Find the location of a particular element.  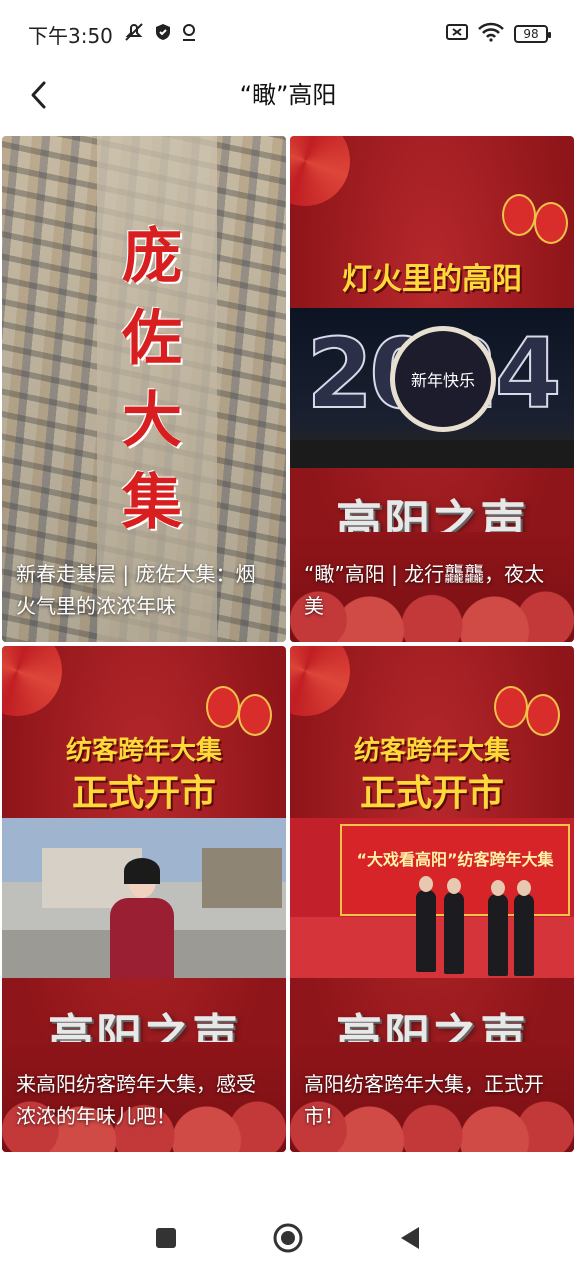

page-title: “瞰”高阳 is located at coordinates (288, 95).